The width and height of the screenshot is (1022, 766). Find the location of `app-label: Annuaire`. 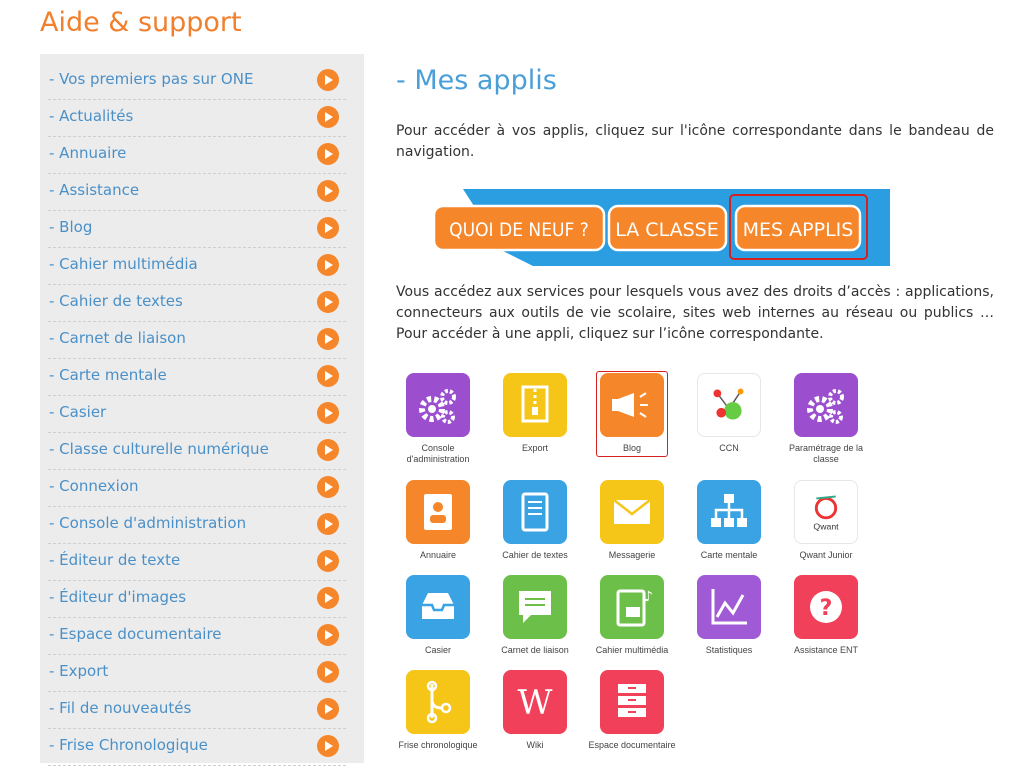

app-label: Annuaire is located at coordinates (438, 555).